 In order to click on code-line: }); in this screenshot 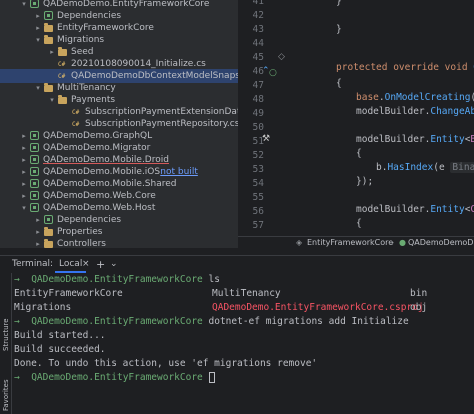, I will do `click(365, 181)`.